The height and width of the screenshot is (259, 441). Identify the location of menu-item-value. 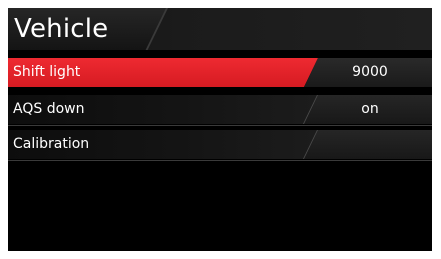
(370, 144).